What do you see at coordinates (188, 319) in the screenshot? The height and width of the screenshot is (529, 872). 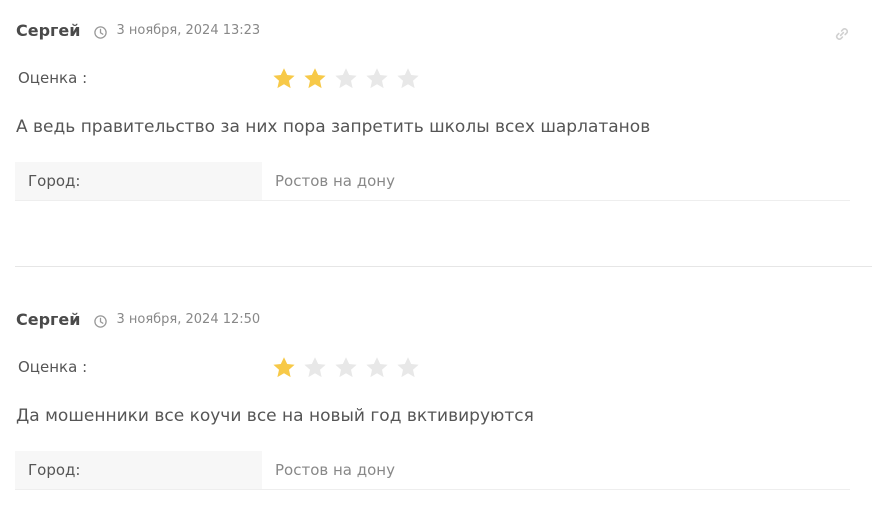 I see `review-date: 3 ноября, 2024 12:50` at bounding box center [188, 319].